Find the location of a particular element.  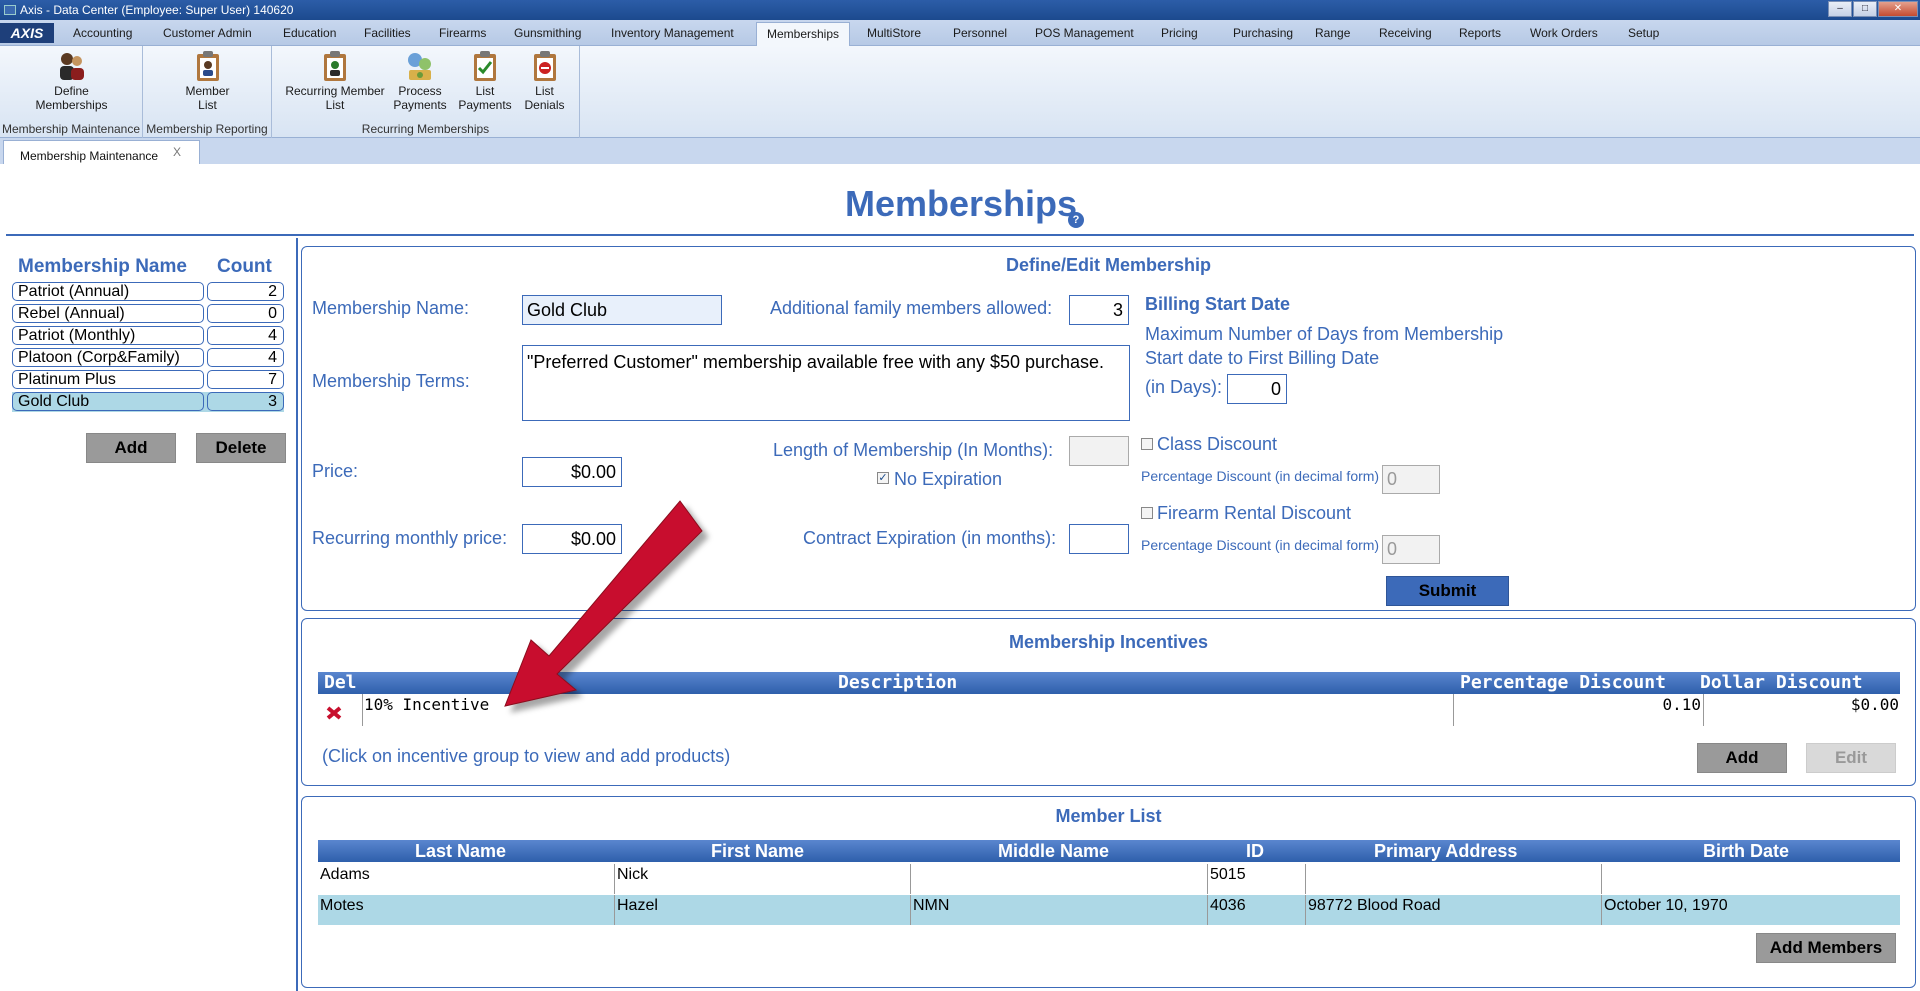

help-icon: ? is located at coordinates (1076, 220).